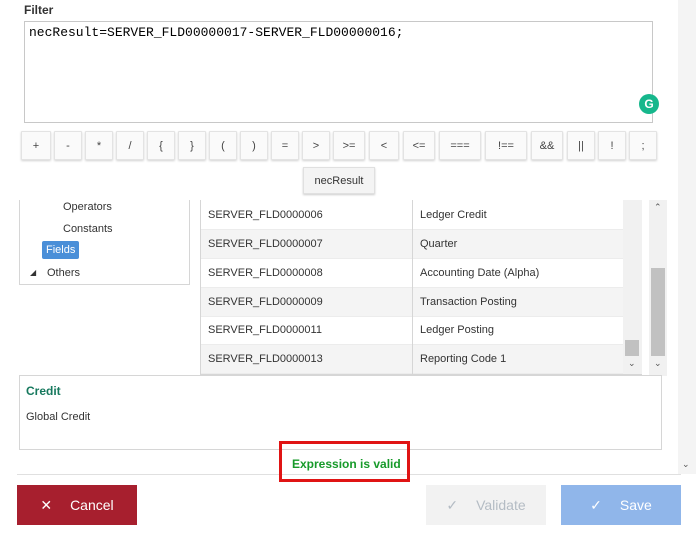 The width and height of the screenshot is (699, 535). What do you see at coordinates (632, 287) in the screenshot?
I see `table-scrollbar: ⌄` at bounding box center [632, 287].